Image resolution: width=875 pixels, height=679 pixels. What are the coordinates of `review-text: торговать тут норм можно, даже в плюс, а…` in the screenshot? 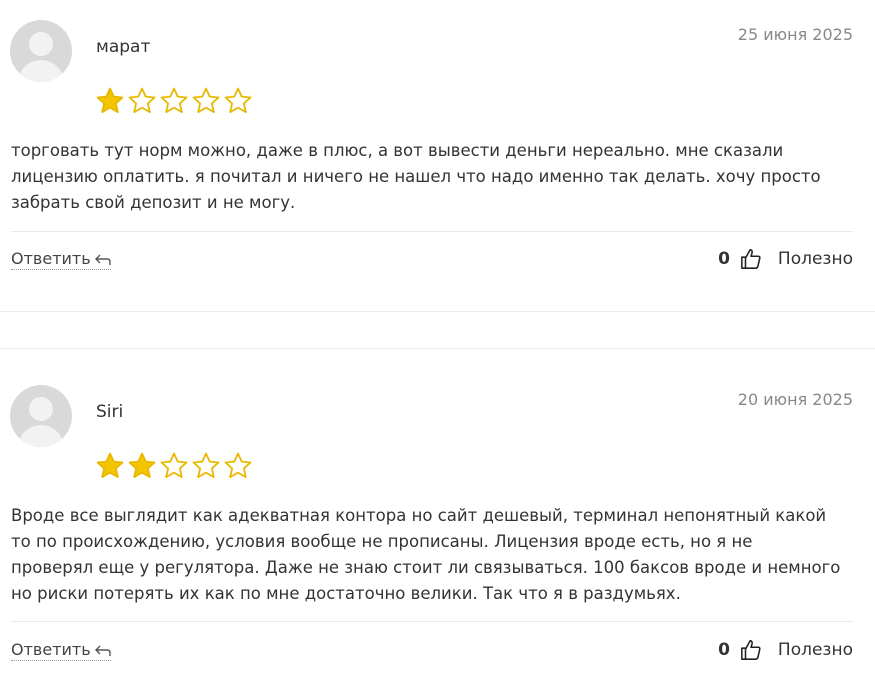 It's located at (416, 176).